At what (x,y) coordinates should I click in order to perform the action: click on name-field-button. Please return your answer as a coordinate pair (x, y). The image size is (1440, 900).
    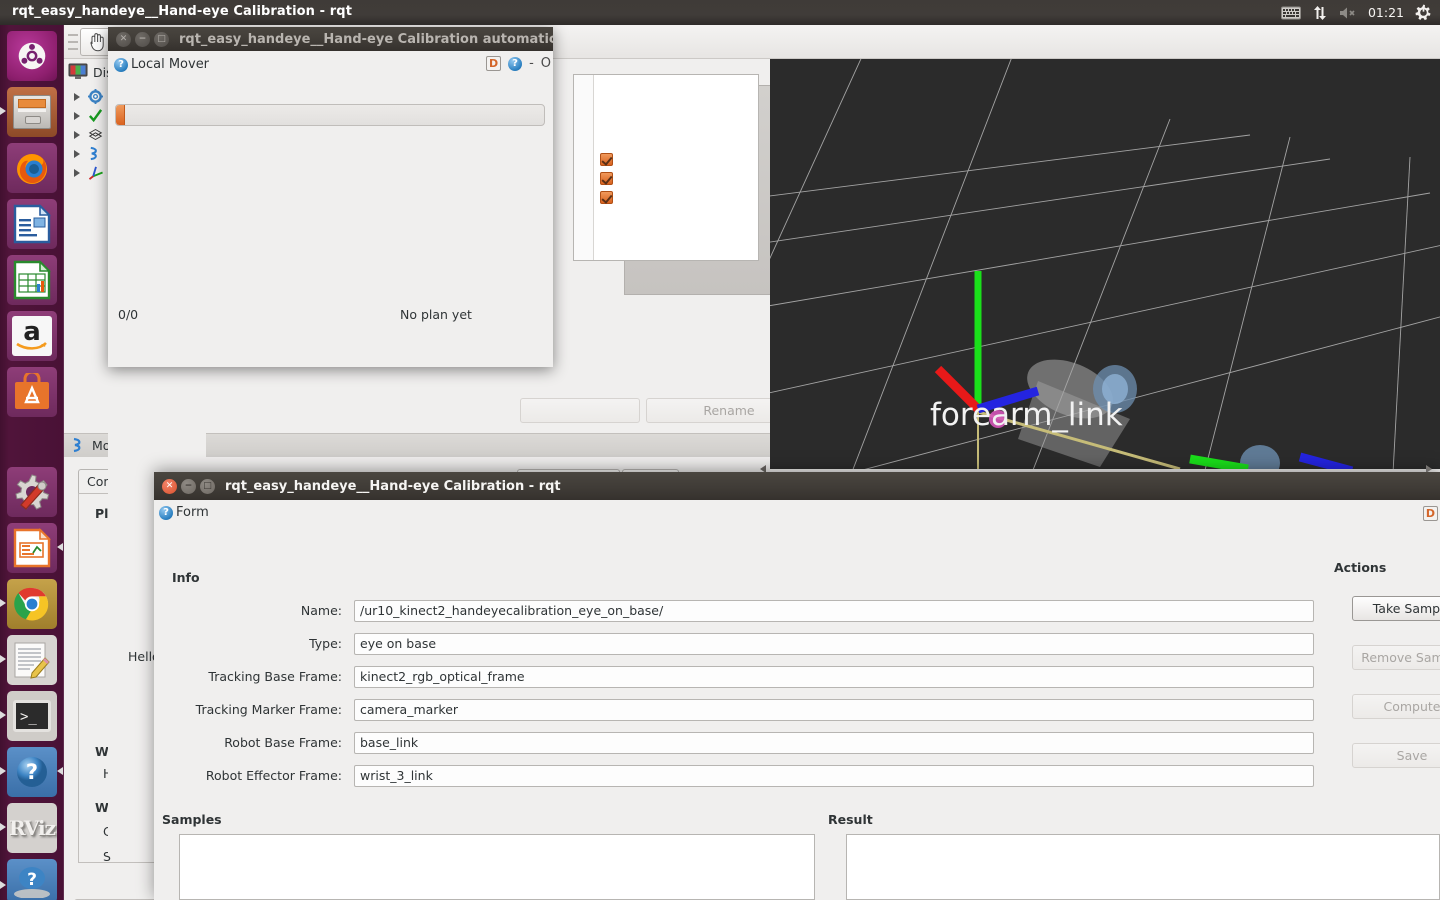
    Looking at the image, I should click on (580, 410).